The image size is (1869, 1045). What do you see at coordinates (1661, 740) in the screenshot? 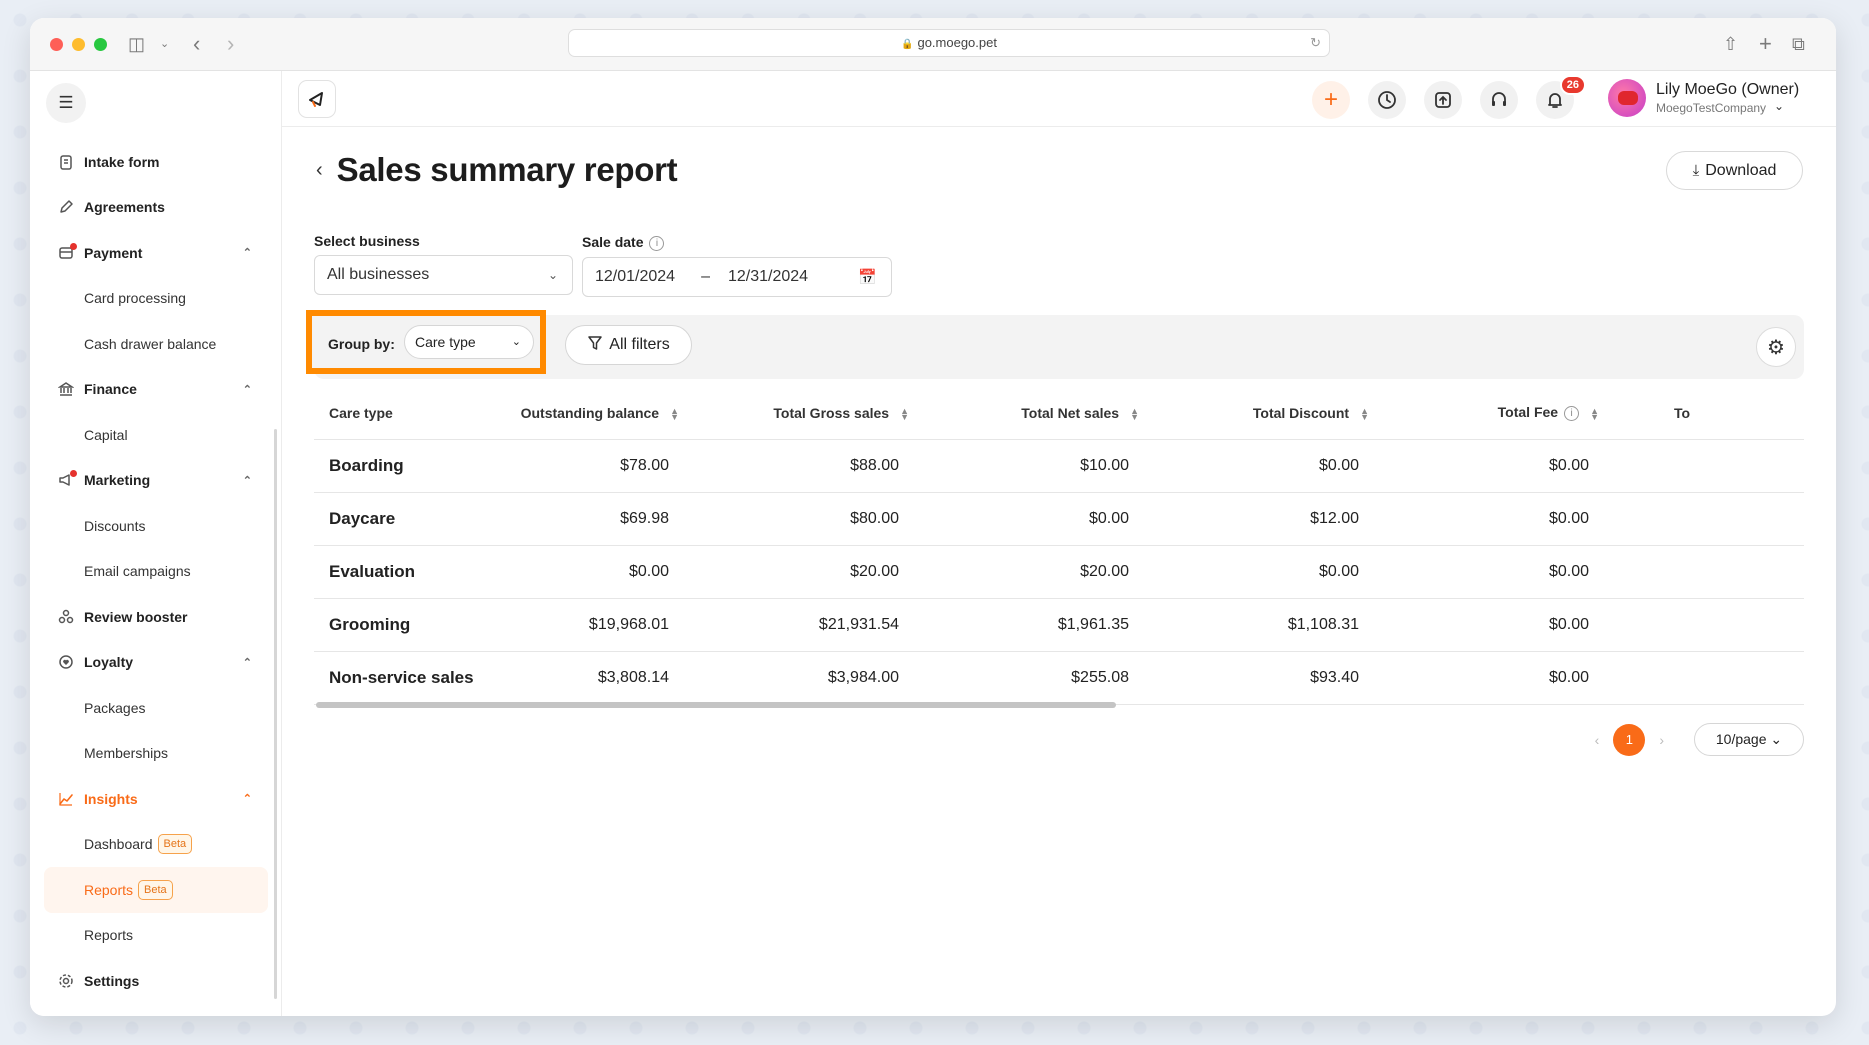
I see `next-page-icon: ›` at bounding box center [1661, 740].